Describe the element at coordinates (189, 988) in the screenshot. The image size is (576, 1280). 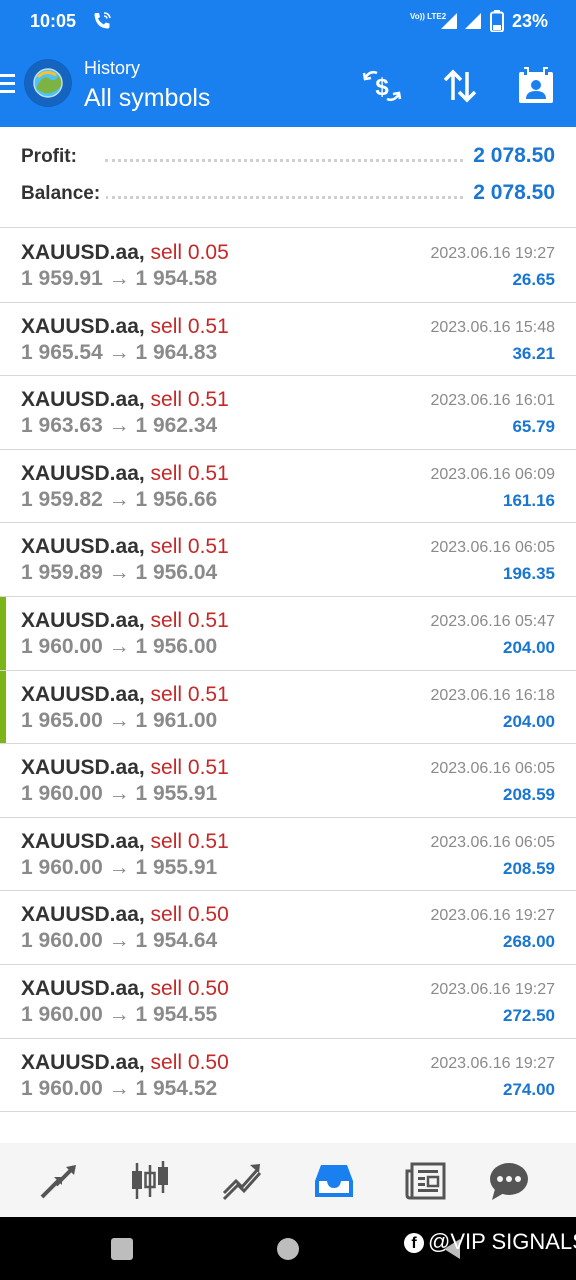
I see `trade-side: sell 0.50` at that location.